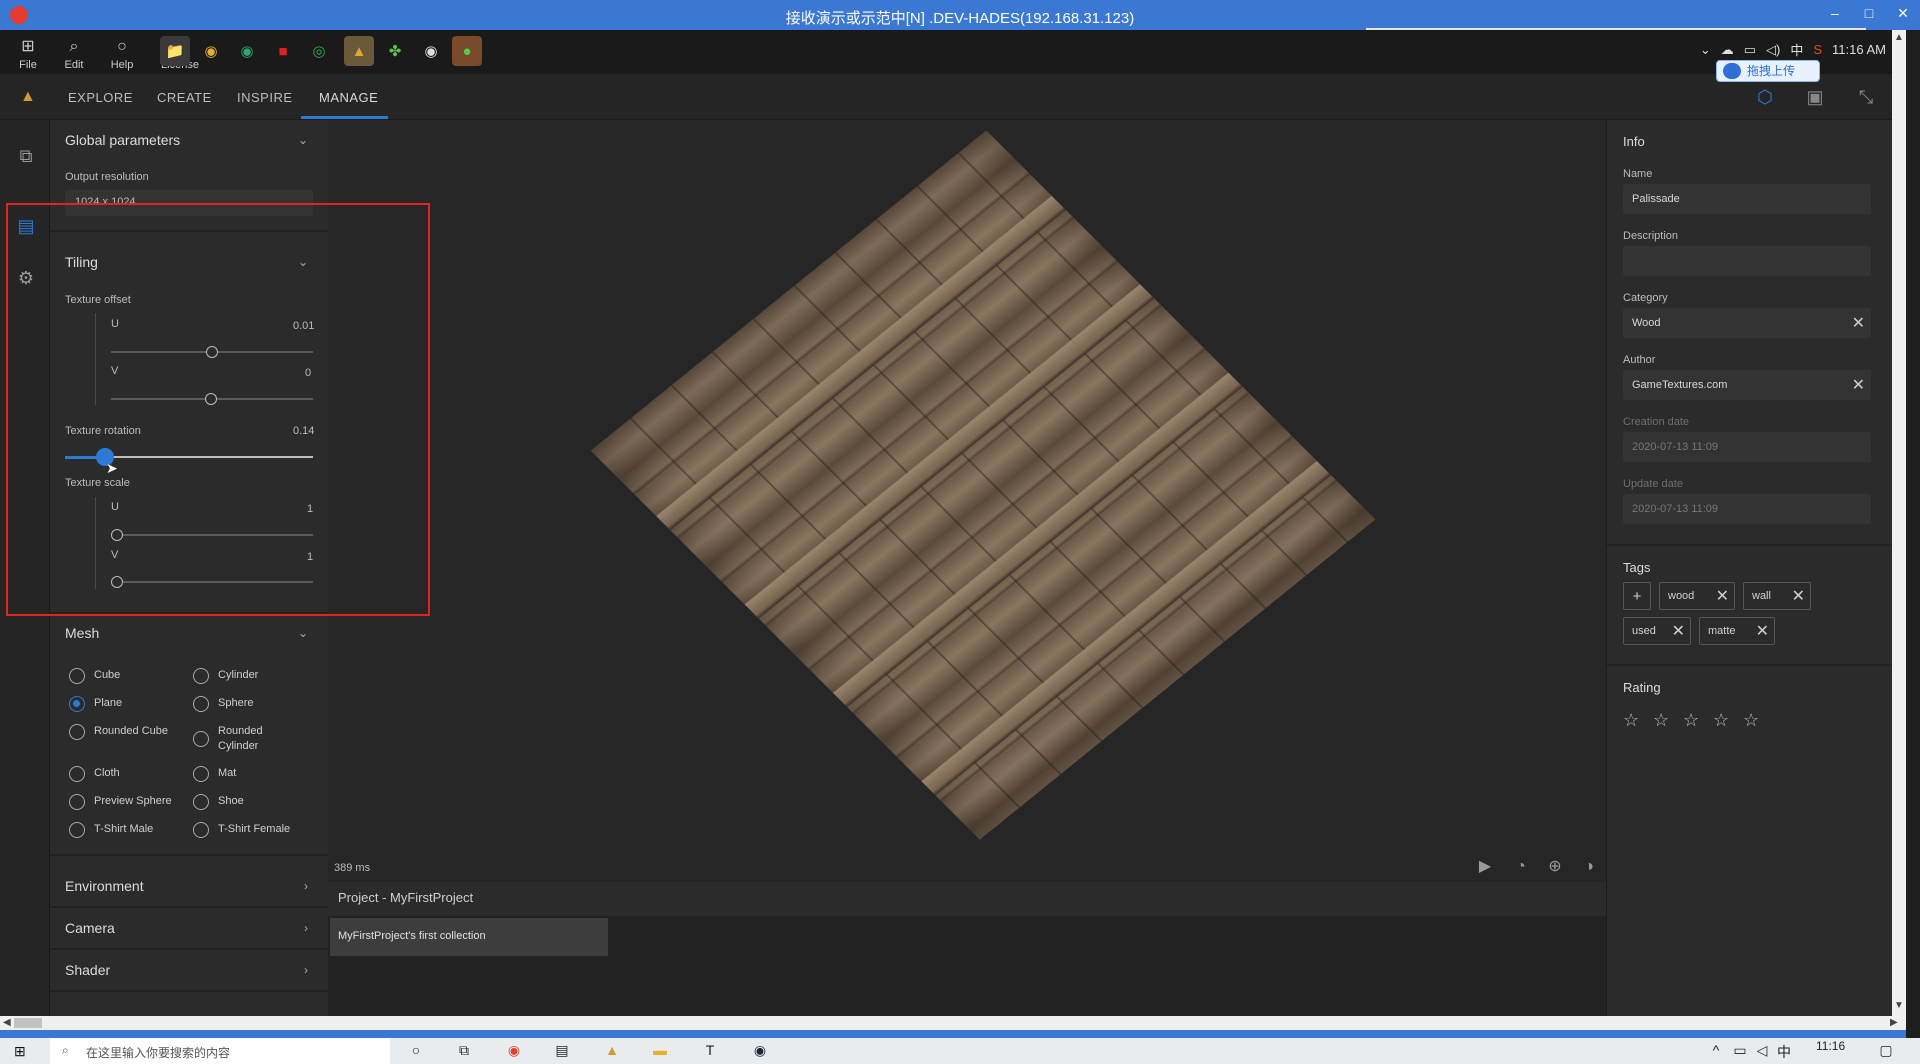  Describe the element at coordinates (94, 774) in the screenshot. I see `mesh-option-cloth: Cloth` at that location.